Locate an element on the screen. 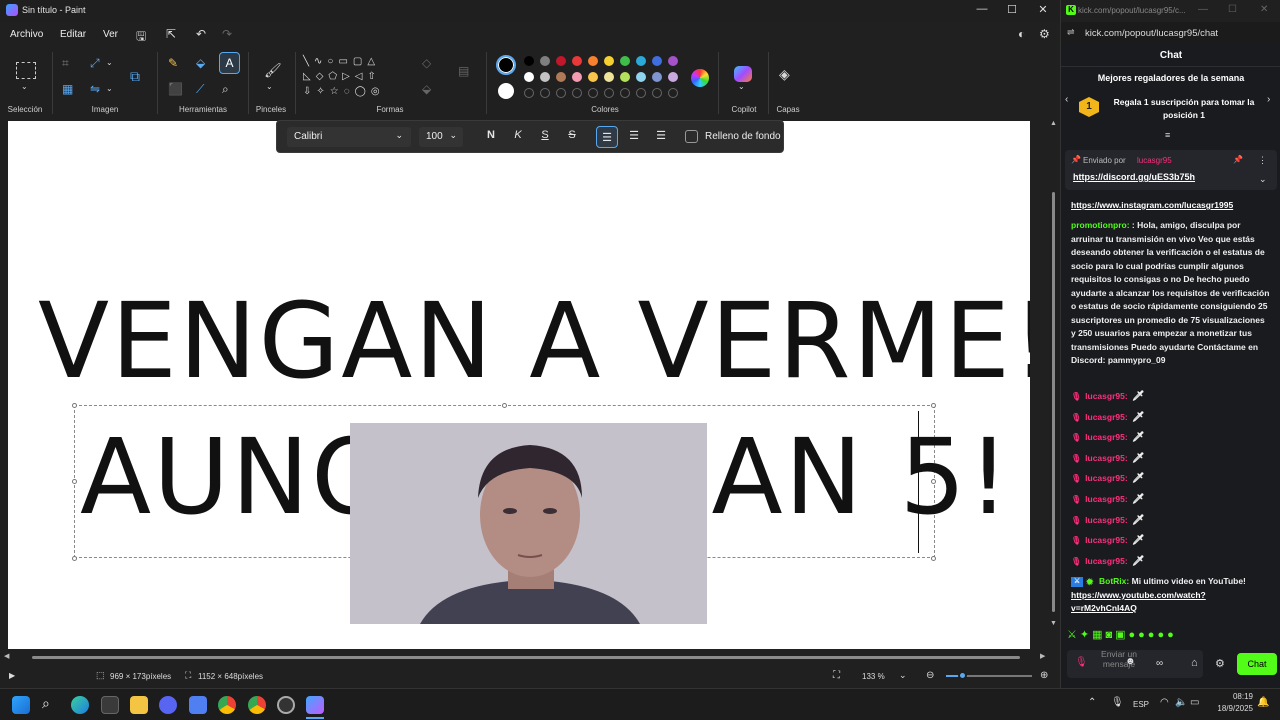 The width and height of the screenshot is (1280, 720). align-right-button: ☰ is located at coordinates (661, 135).